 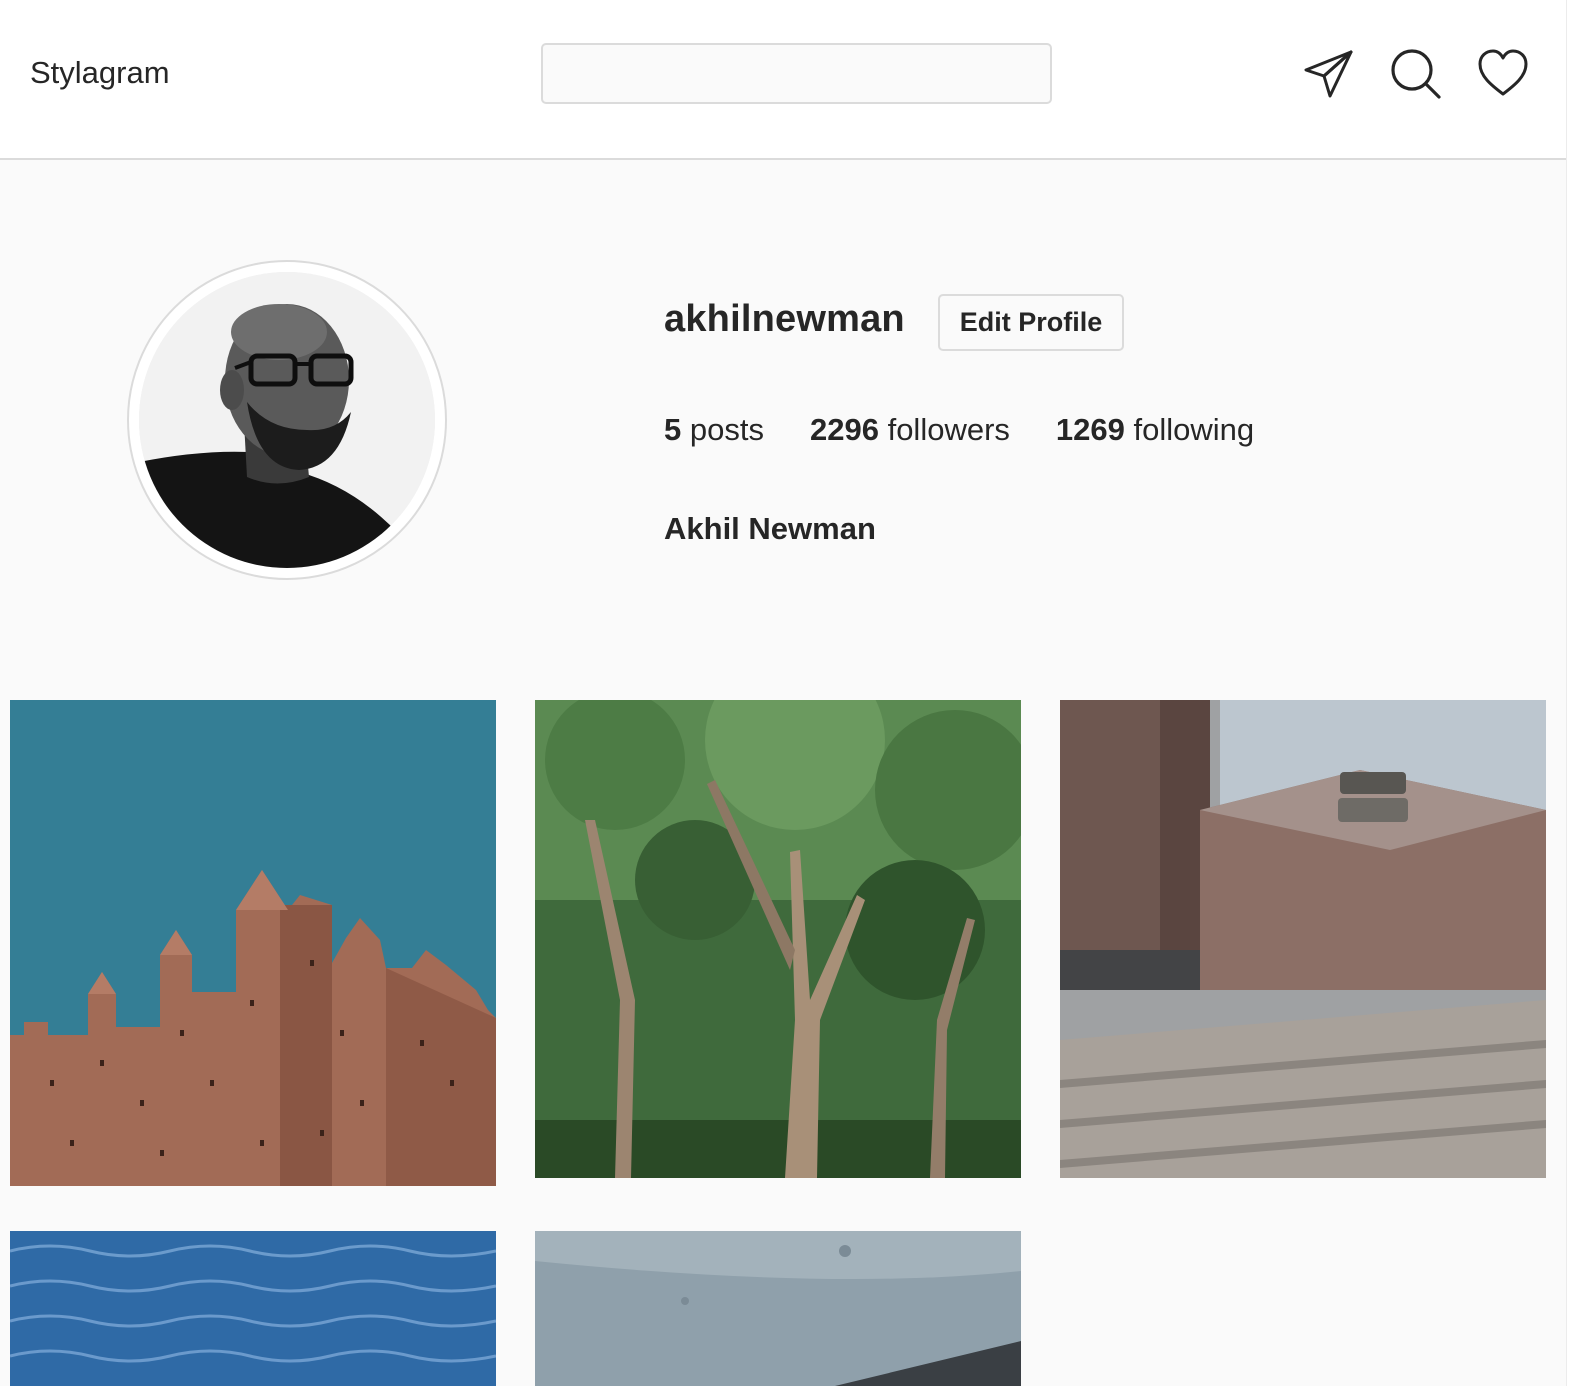 I want to click on followers-count: 2296, so click(x=844, y=429).